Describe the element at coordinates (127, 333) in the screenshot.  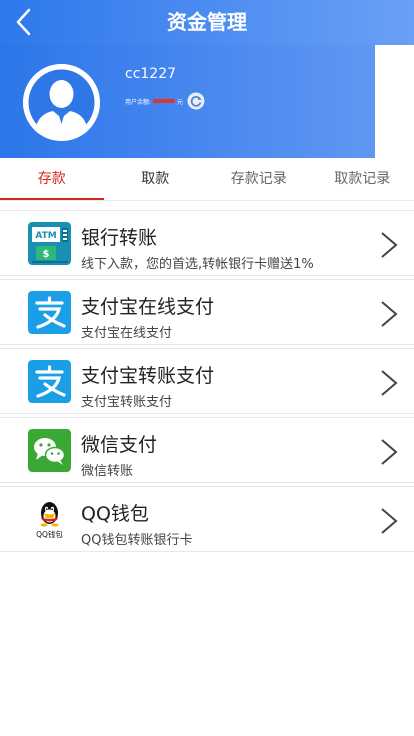
I see `item-subtitle: 支付宝在线支付` at that location.